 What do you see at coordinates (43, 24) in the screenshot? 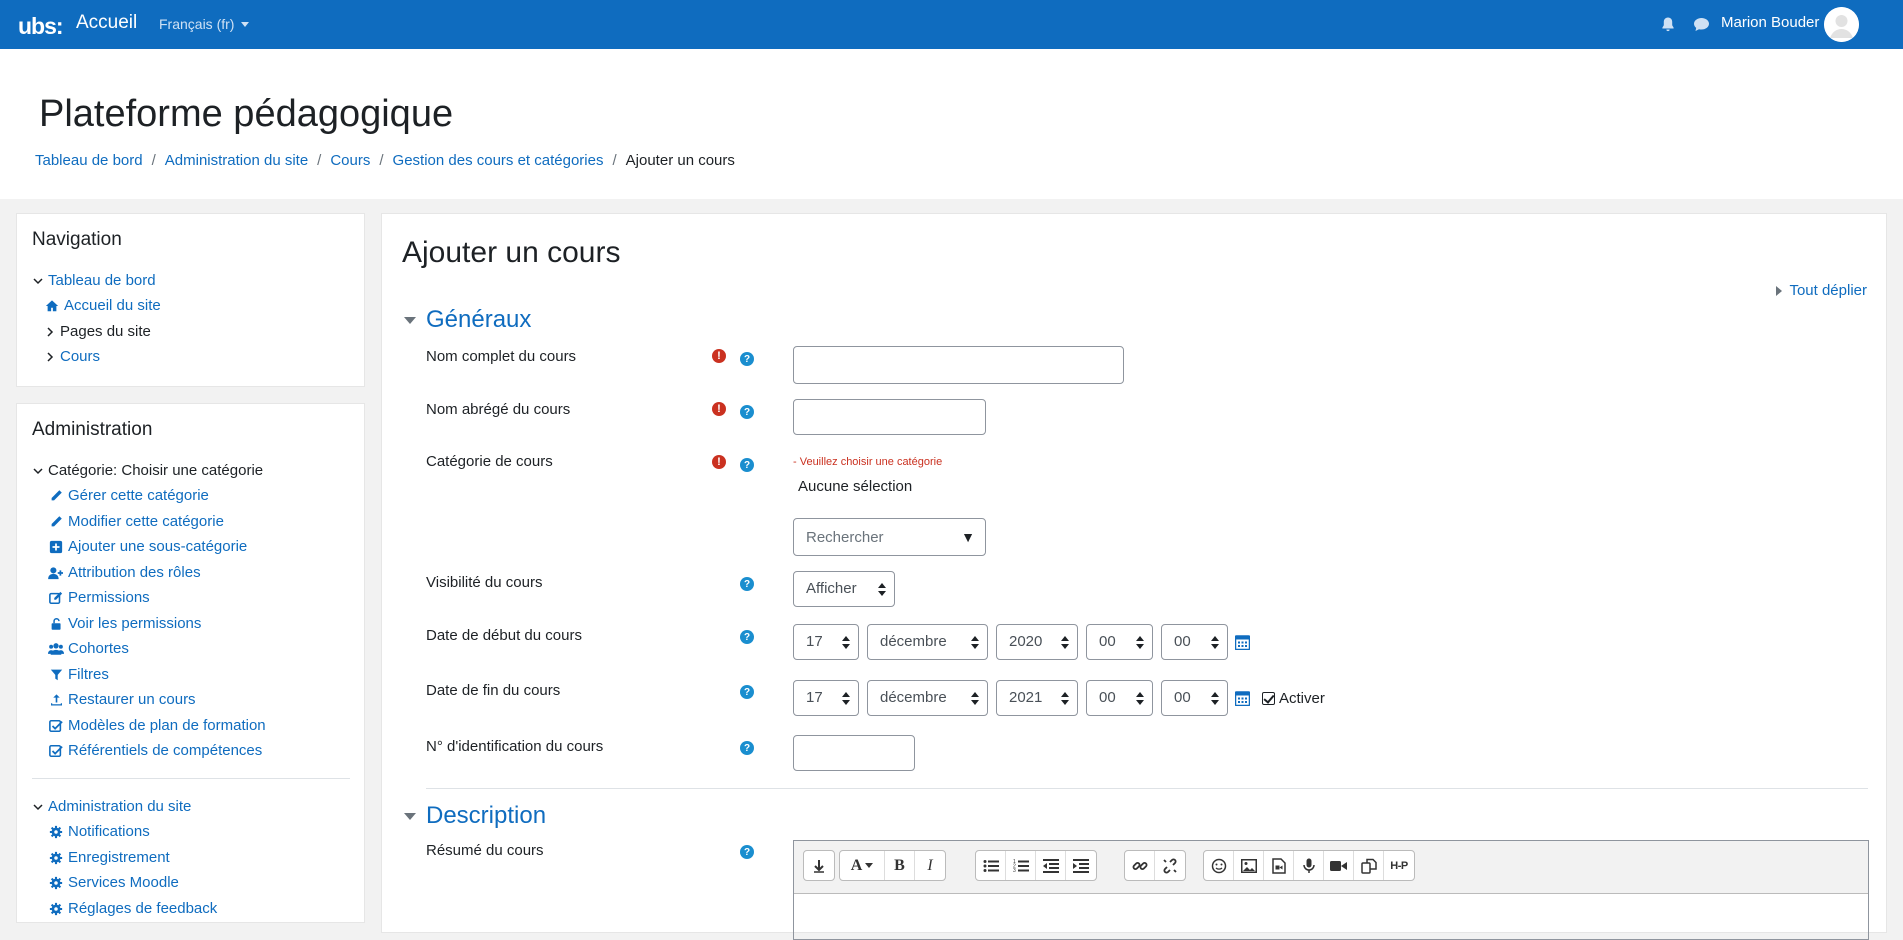
I see `university-logo: ubs:` at bounding box center [43, 24].